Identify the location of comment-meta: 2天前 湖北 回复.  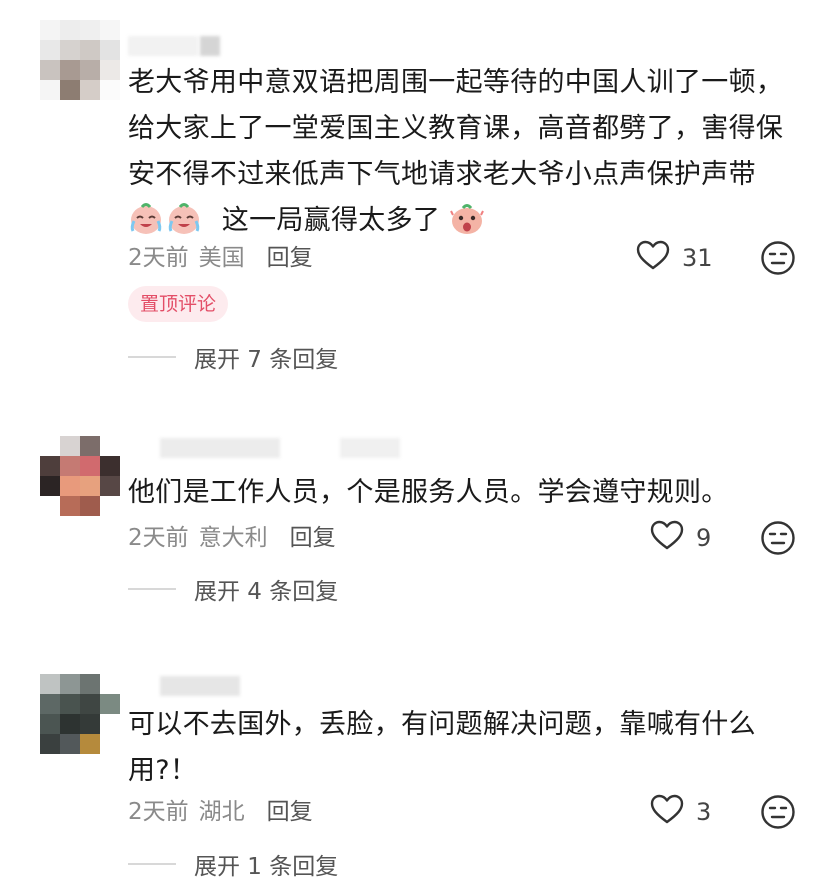
(220, 809).